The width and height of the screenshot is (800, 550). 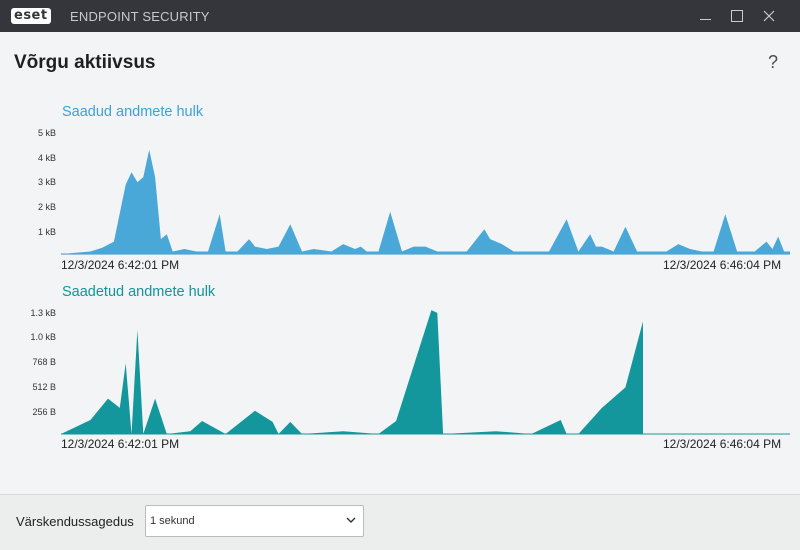 I want to click on logo-text: eset, so click(x=31, y=16).